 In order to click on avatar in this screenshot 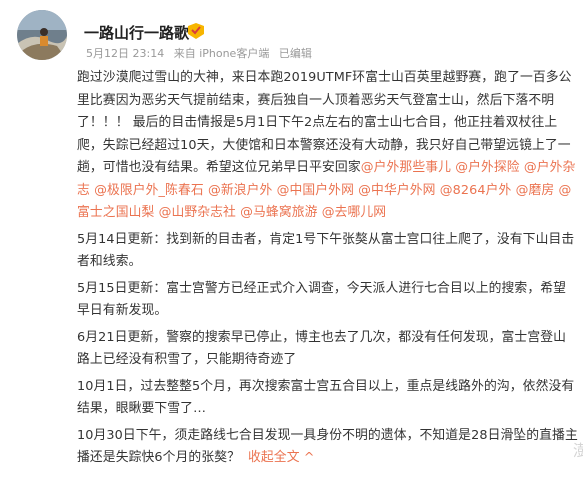, I will do `click(42, 35)`.